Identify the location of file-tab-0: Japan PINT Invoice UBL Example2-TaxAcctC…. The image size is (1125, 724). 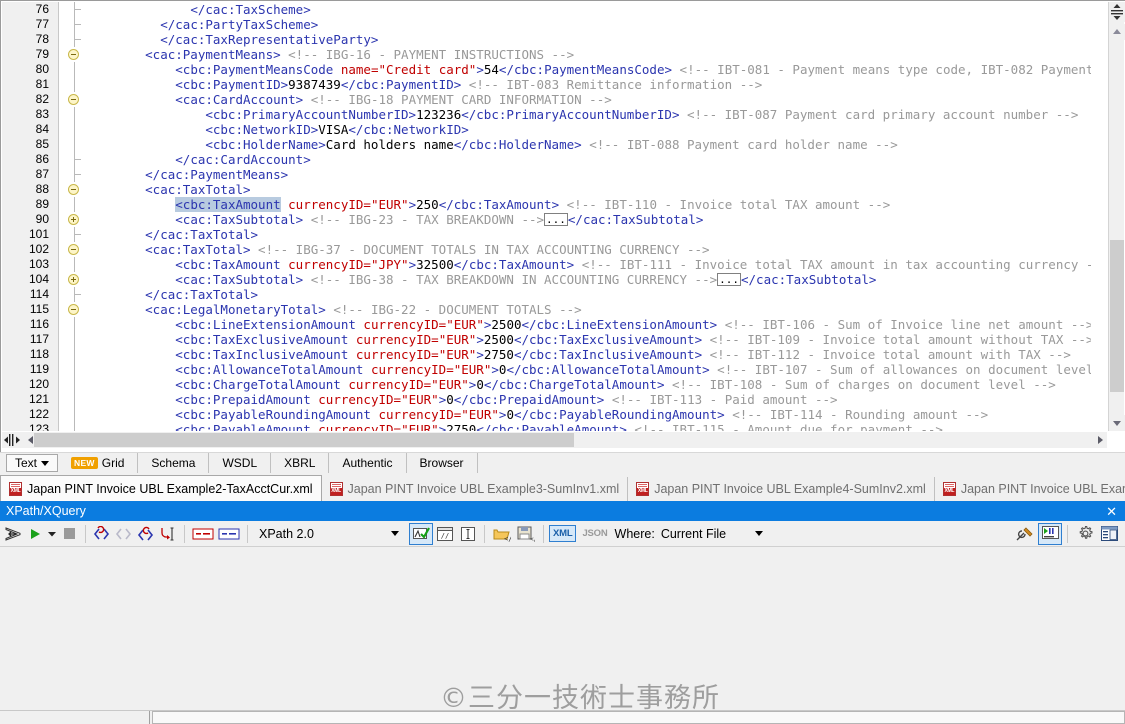
(161, 488).